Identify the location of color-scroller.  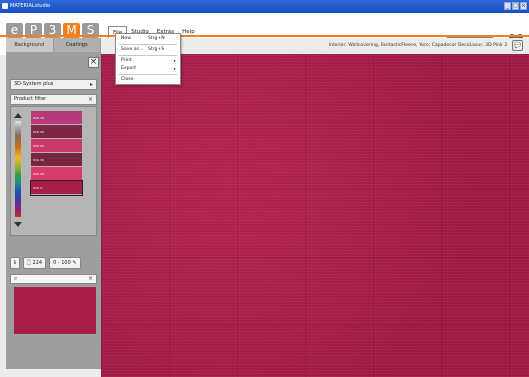
(18, 170).